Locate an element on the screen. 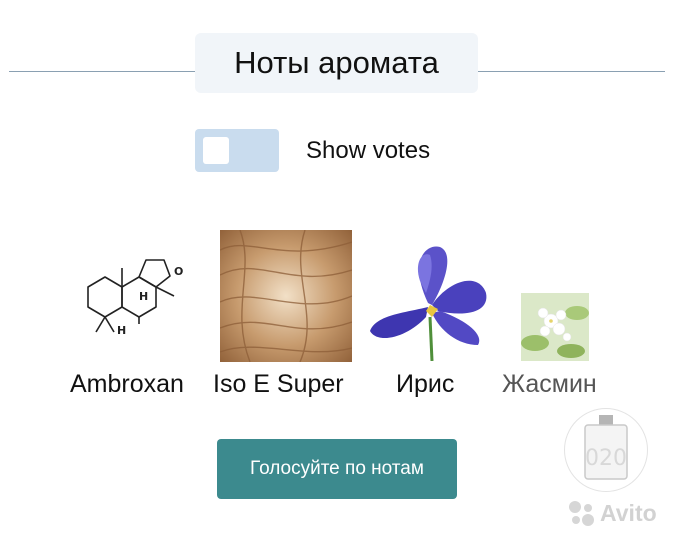  divider-right is located at coordinates (571, 71).